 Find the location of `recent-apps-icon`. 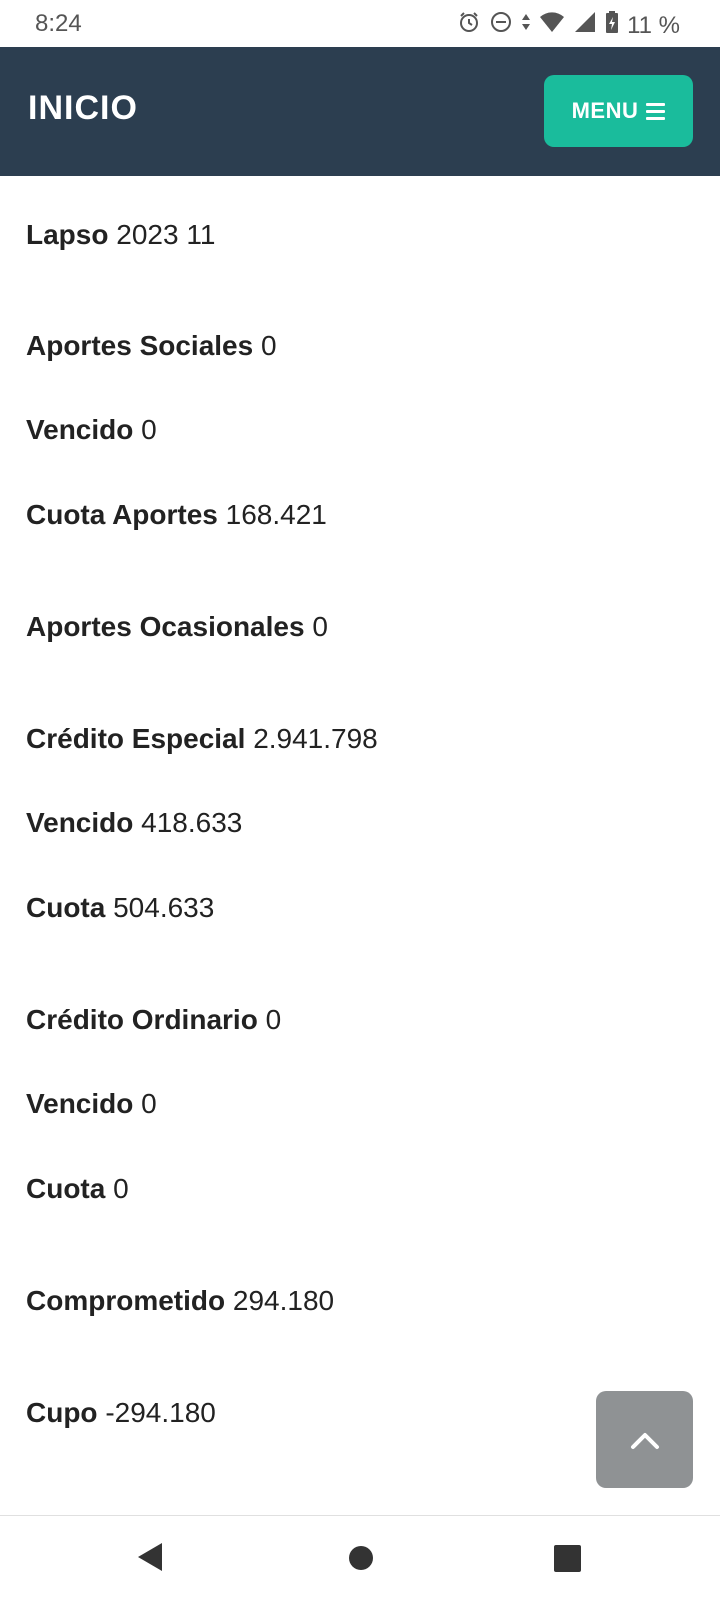

recent-apps-icon is located at coordinates (567, 1558).